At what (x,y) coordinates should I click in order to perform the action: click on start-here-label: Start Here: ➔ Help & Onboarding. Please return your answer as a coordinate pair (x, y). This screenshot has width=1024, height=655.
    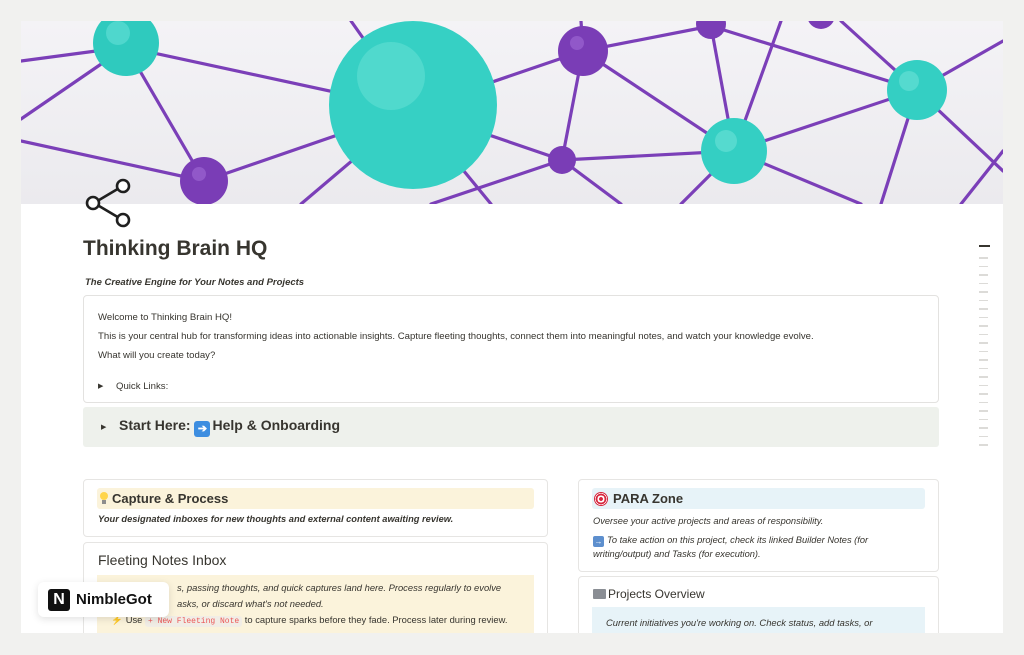
    Looking at the image, I should click on (229, 427).